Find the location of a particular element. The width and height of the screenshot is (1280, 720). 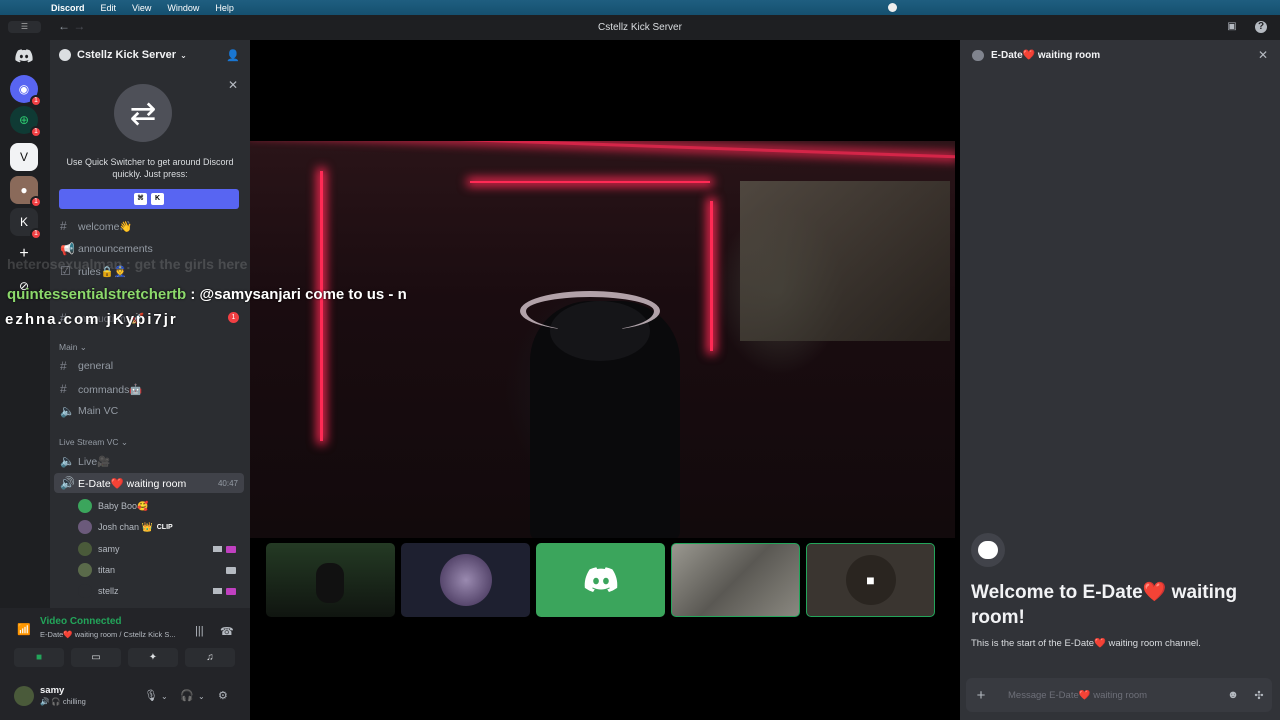

inbox-icon: ▣ is located at coordinates (1232, 27).